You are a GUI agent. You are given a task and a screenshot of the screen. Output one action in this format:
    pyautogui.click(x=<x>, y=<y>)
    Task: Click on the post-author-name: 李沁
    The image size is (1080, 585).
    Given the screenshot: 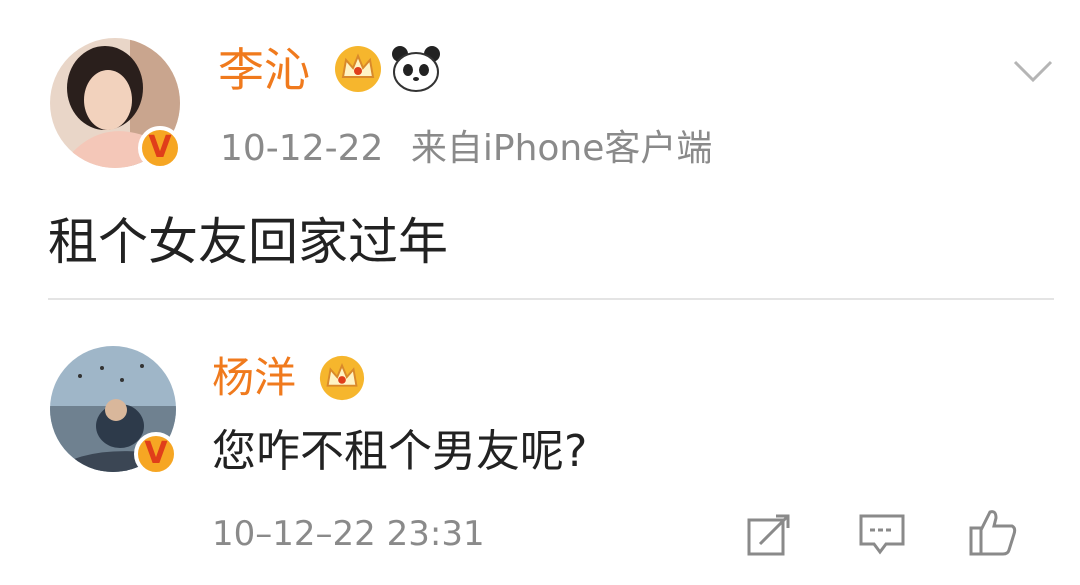 What is the action you would take?
    pyautogui.click(x=264, y=70)
    